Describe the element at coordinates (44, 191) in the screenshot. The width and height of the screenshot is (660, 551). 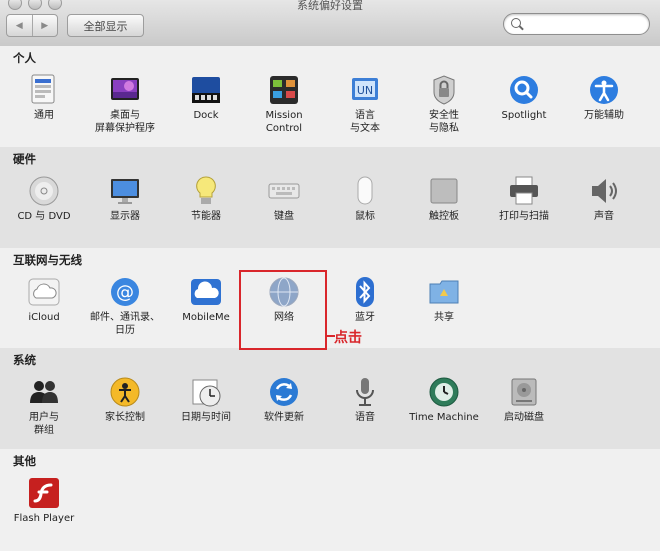
I see `cd-dvd-icon` at that location.